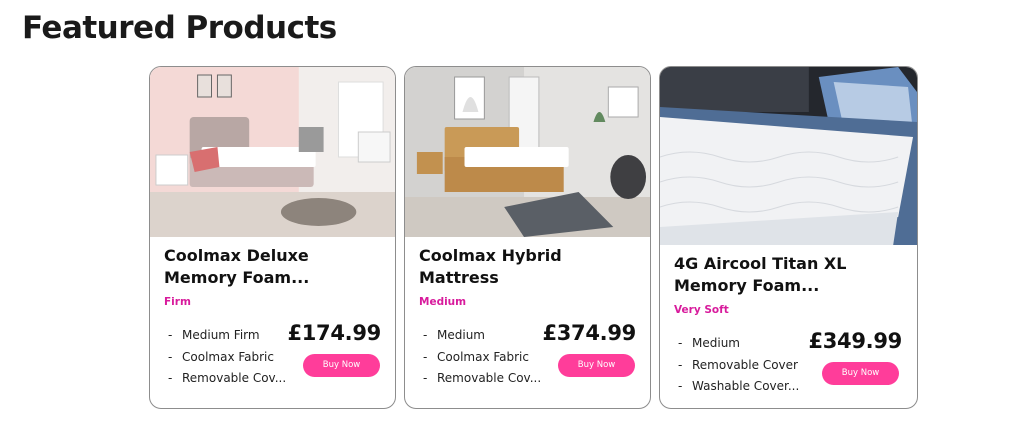 This screenshot has width=1024, height=425. I want to click on section-title: Featured Products, so click(179, 28).